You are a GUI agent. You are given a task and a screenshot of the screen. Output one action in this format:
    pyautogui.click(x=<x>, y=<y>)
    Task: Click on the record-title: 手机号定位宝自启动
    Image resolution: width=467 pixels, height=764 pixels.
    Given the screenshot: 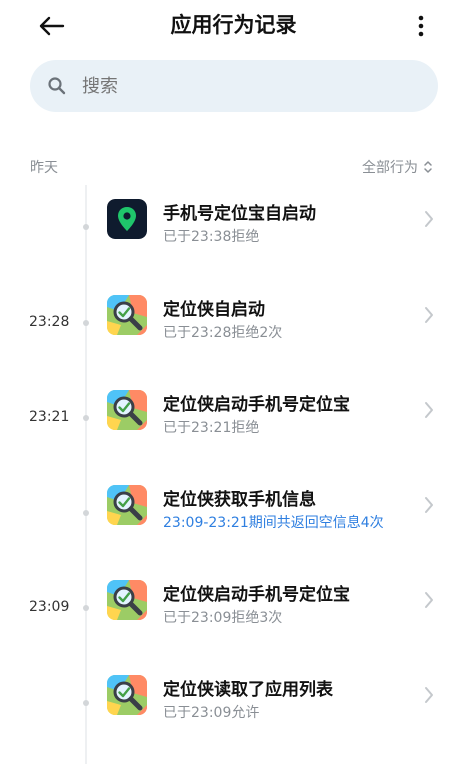 What is the action you would take?
    pyautogui.click(x=239, y=214)
    